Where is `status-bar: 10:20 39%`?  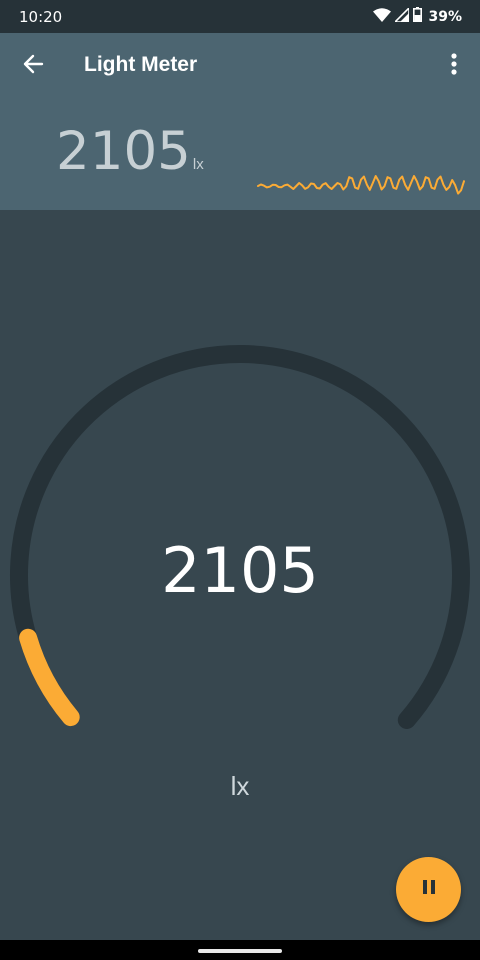
status-bar: 10:20 39% is located at coordinates (240, 16).